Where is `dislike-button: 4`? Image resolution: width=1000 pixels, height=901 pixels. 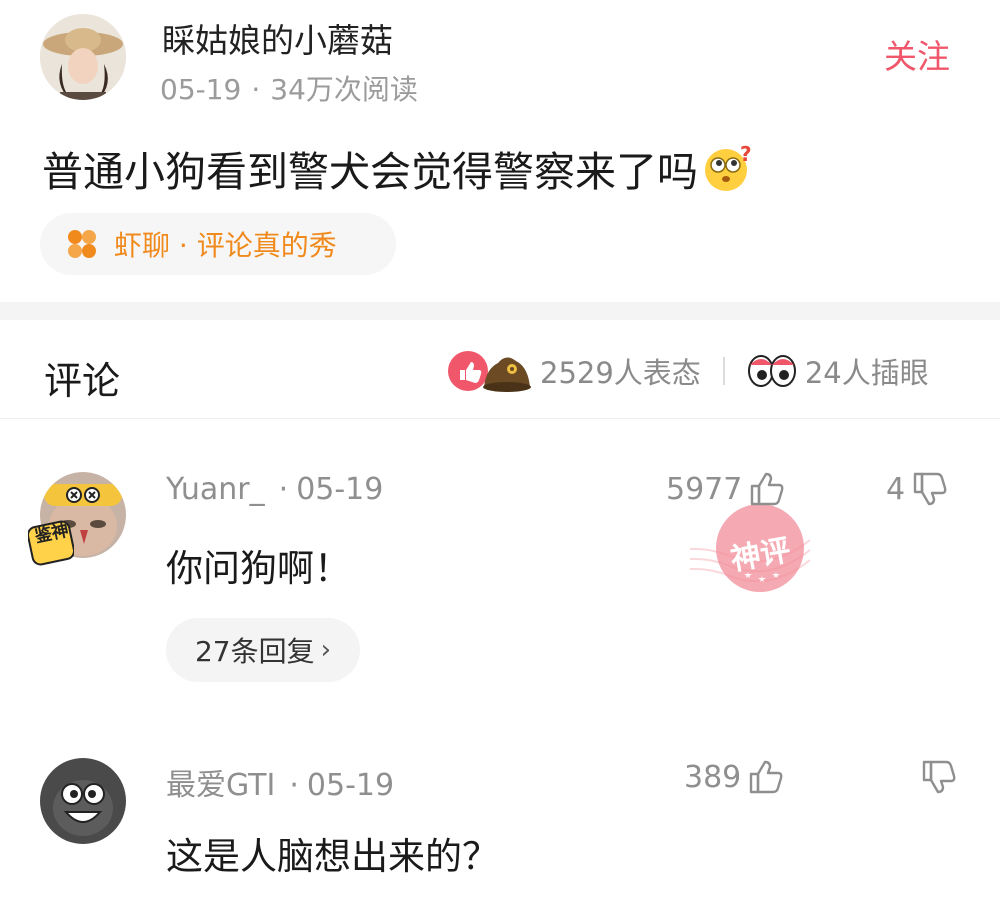
dislike-button: 4 is located at coordinates (917, 489).